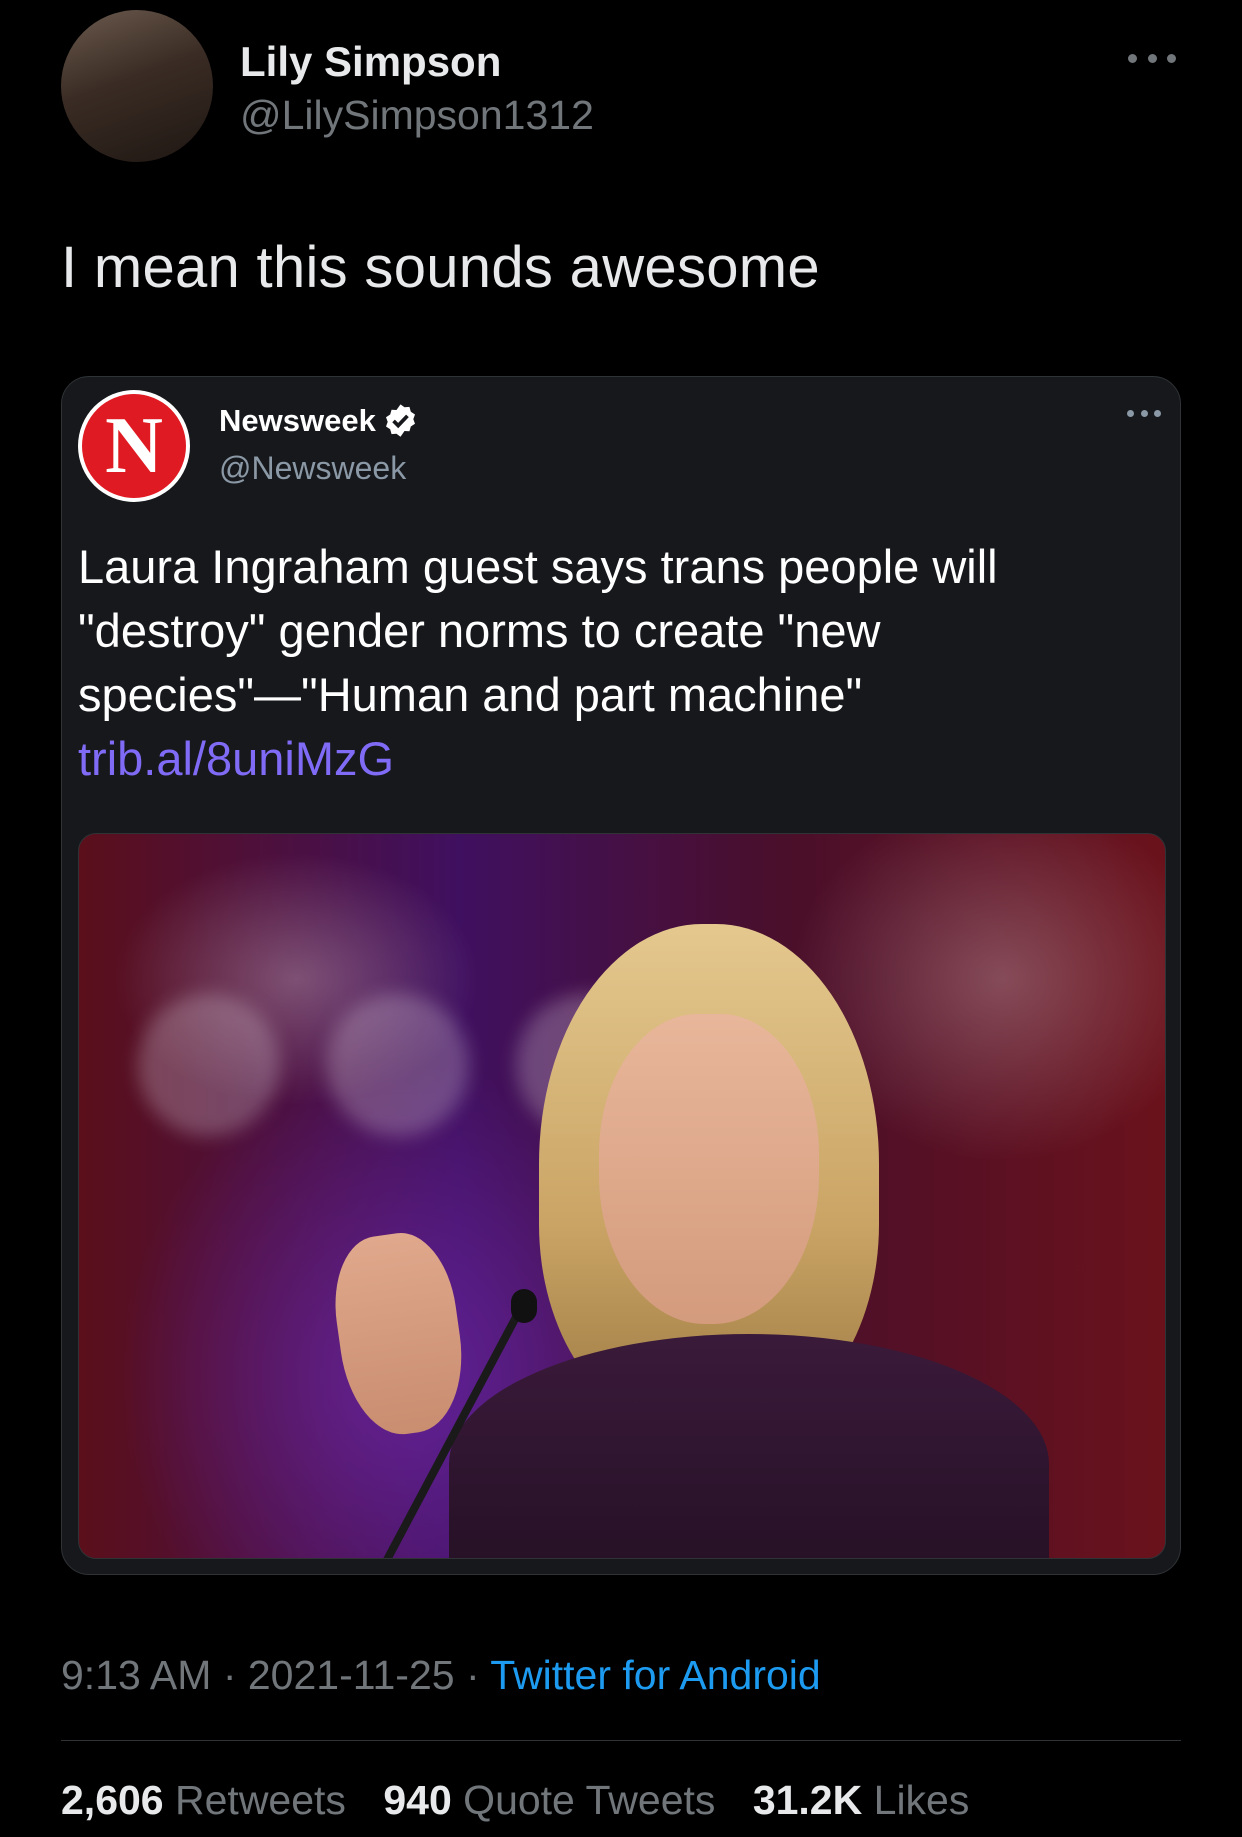  Describe the element at coordinates (260, 1800) in the screenshot. I see `retweets-label: Retweets` at that location.